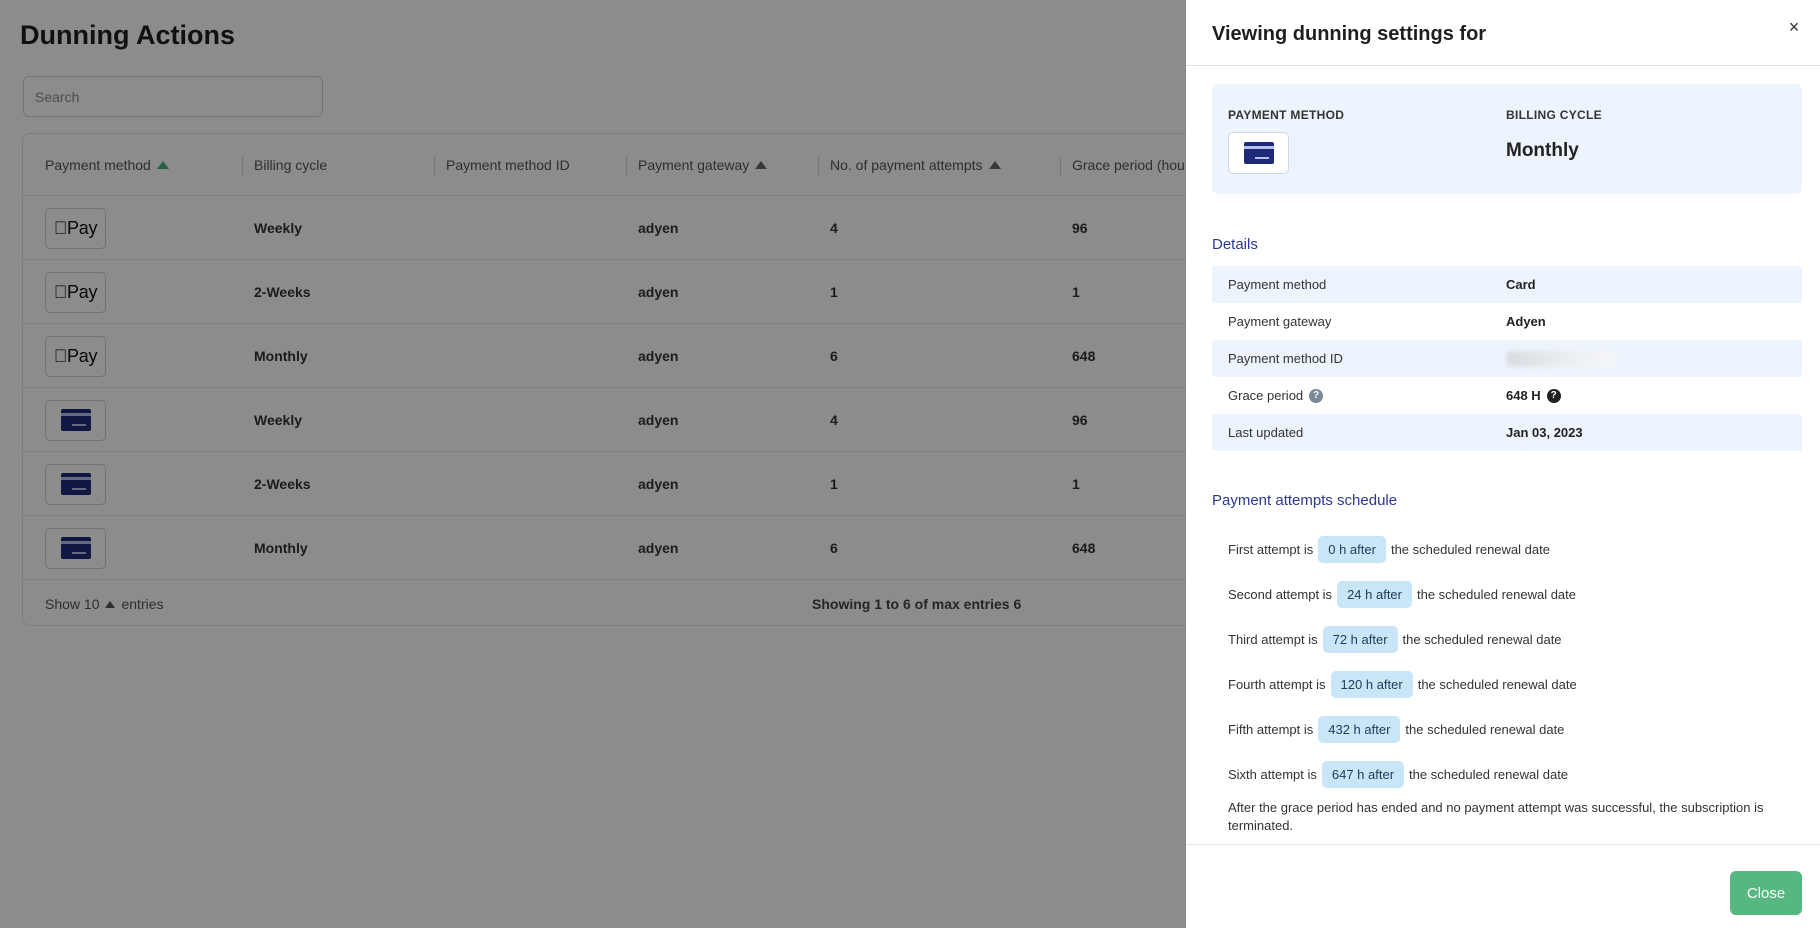  What do you see at coordinates (1305, 500) in the screenshot?
I see `schedule-heading: Payment attempts schedule` at bounding box center [1305, 500].